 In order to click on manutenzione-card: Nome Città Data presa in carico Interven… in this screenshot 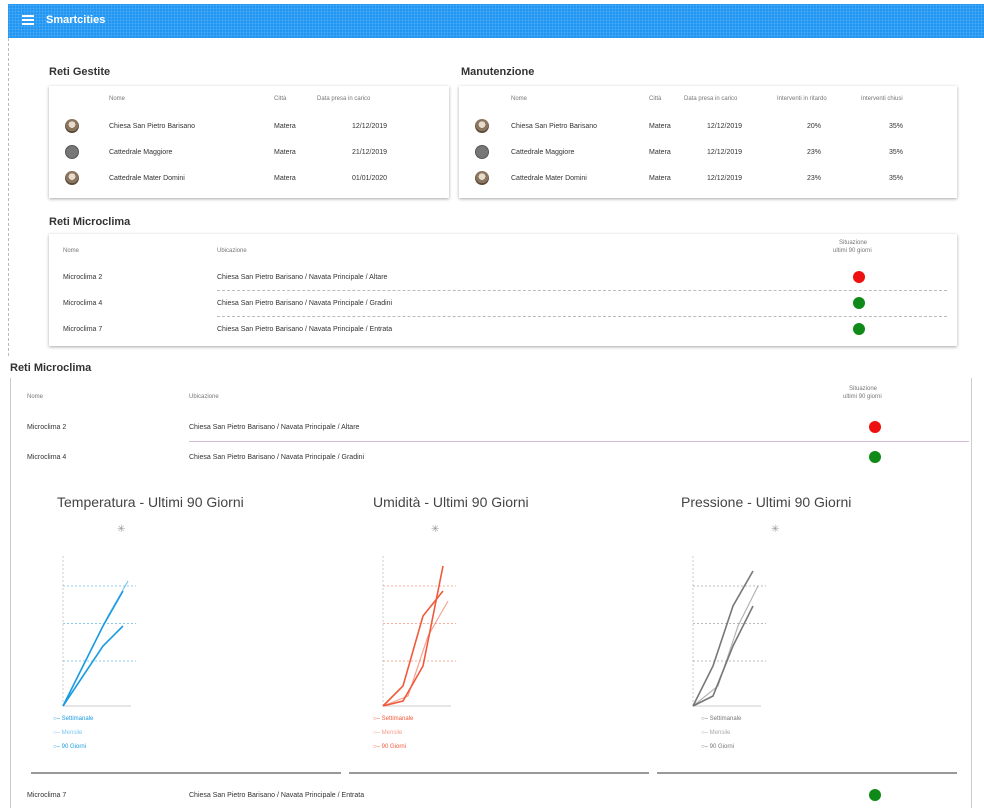, I will do `click(708, 142)`.